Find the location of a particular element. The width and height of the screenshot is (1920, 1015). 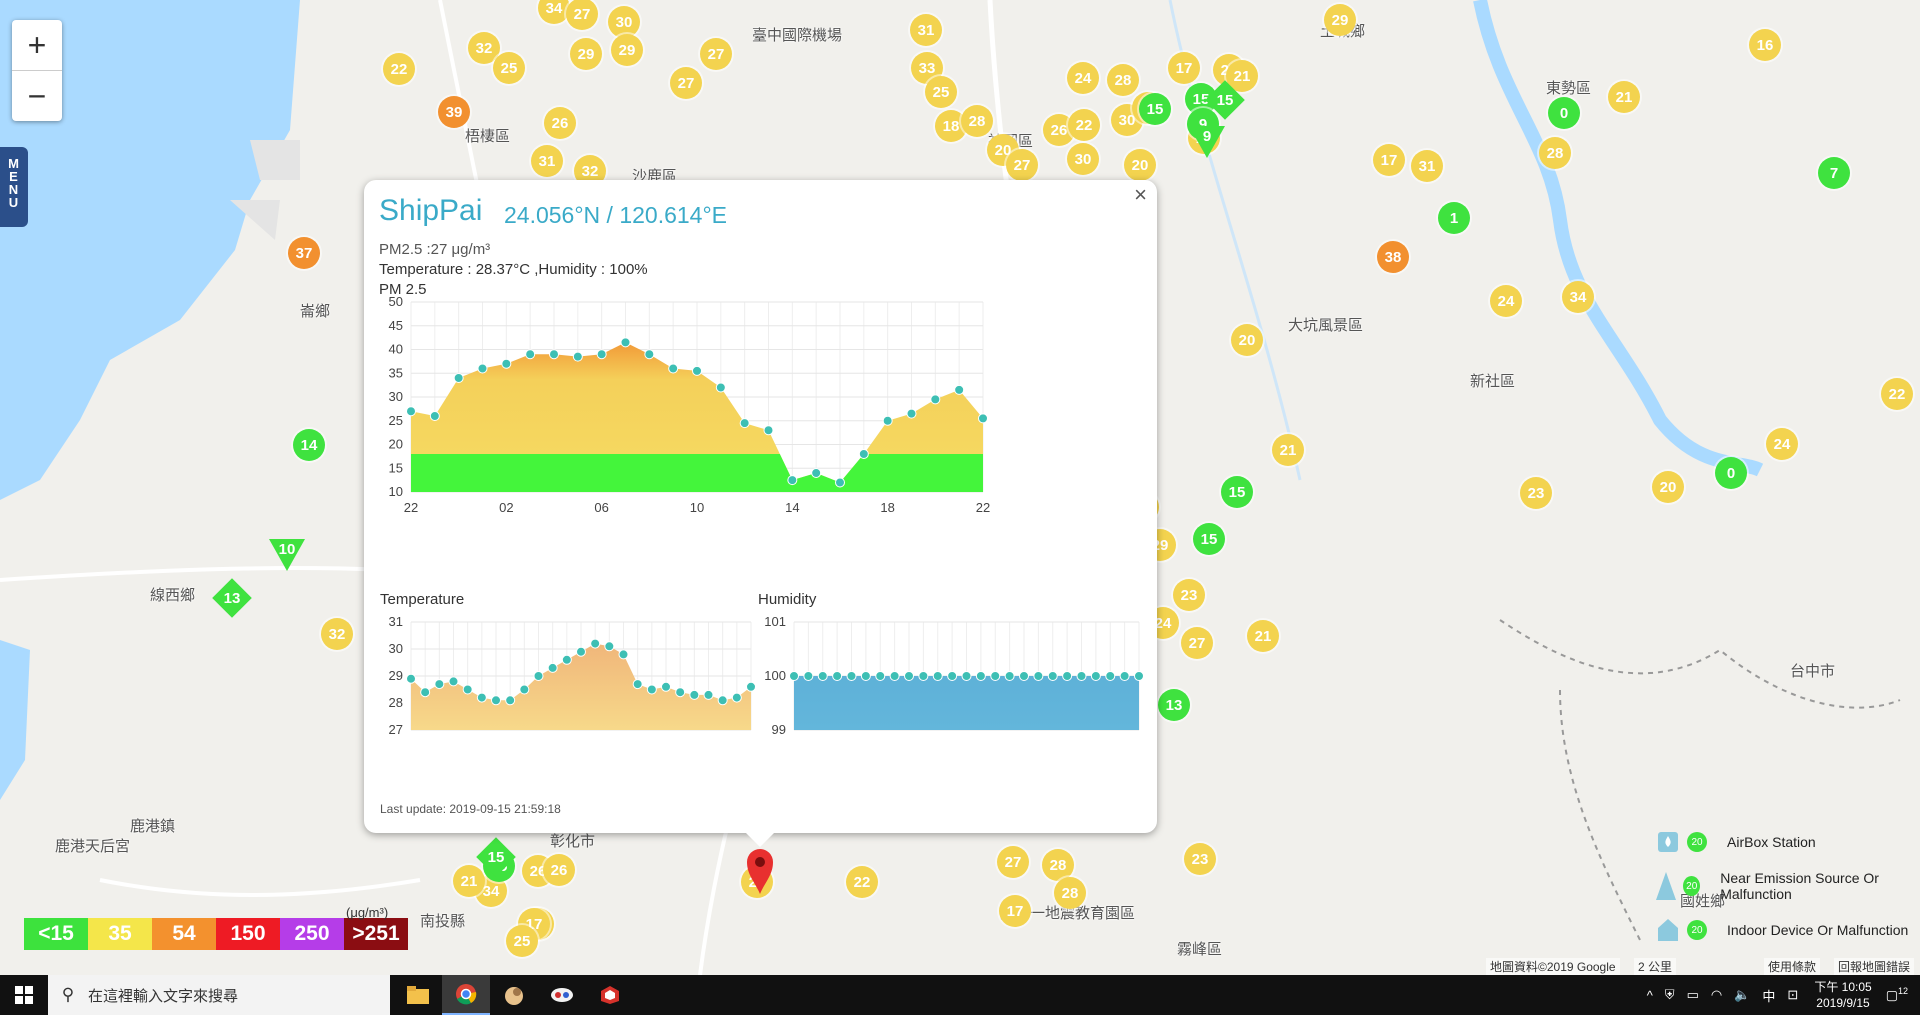

sensor-marker-yellow: 34 is located at coordinates (1578, 297).